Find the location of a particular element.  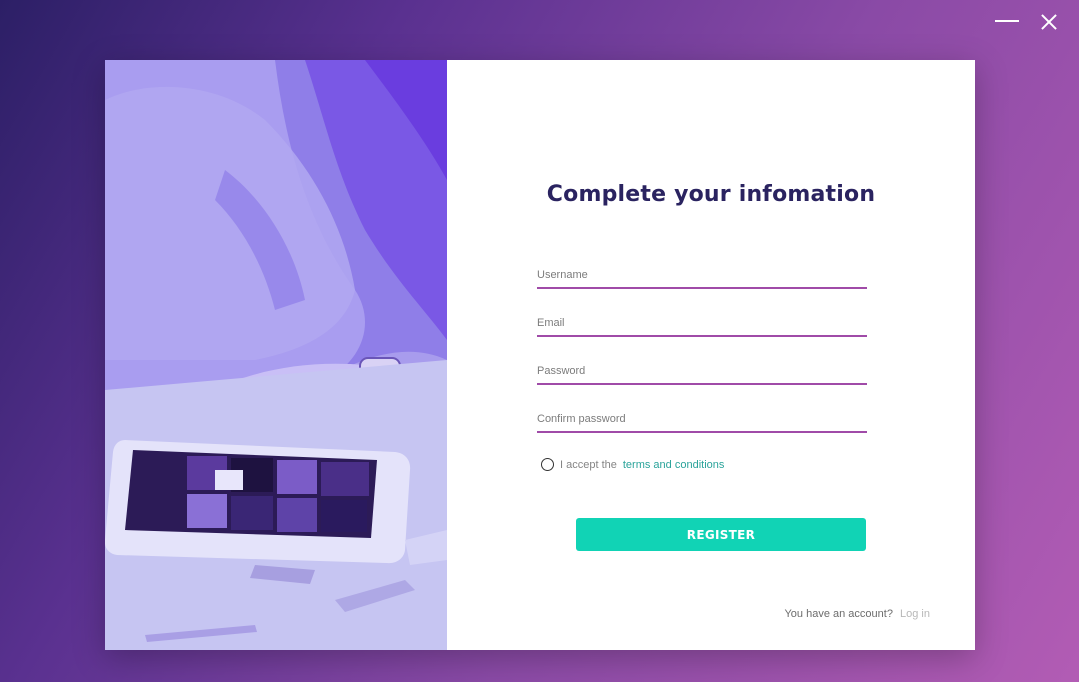

register-button: REGISTER is located at coordinates (721, 534).